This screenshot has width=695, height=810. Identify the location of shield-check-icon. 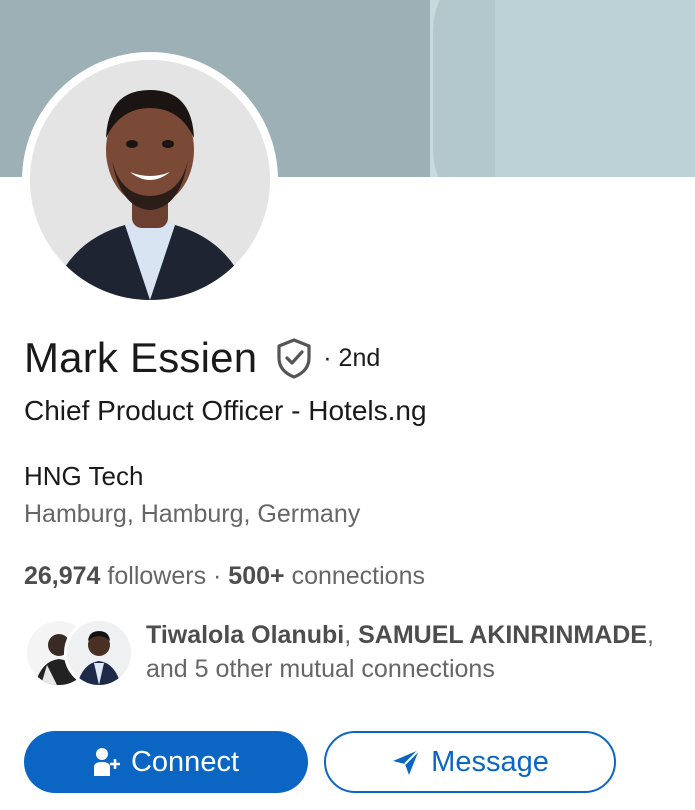
(295, 358).